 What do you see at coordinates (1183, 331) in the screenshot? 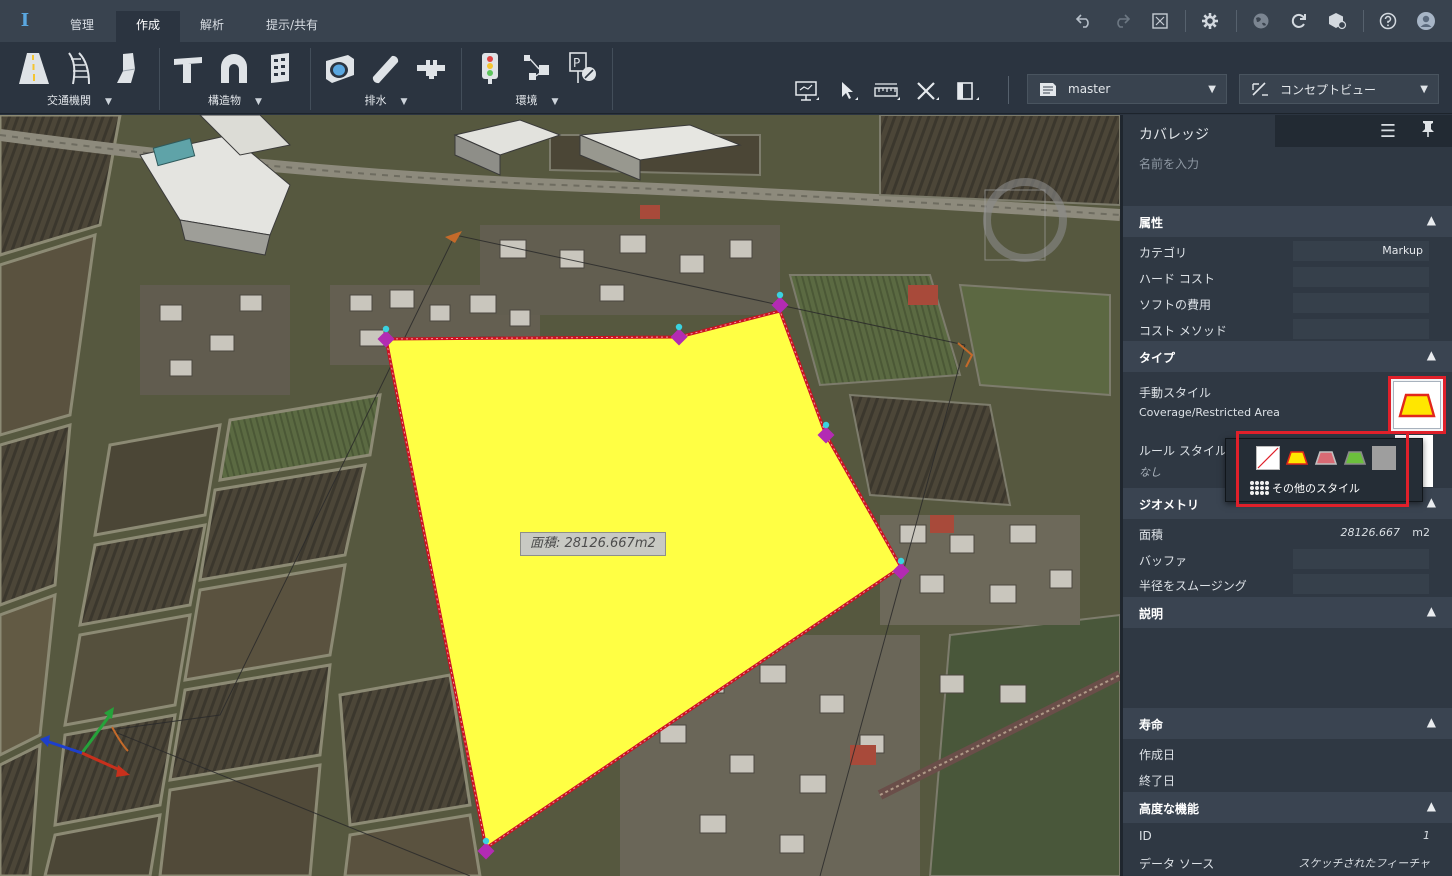
I see `cost-method-label: コスト メソッド` at bounding box center [1183, 331].